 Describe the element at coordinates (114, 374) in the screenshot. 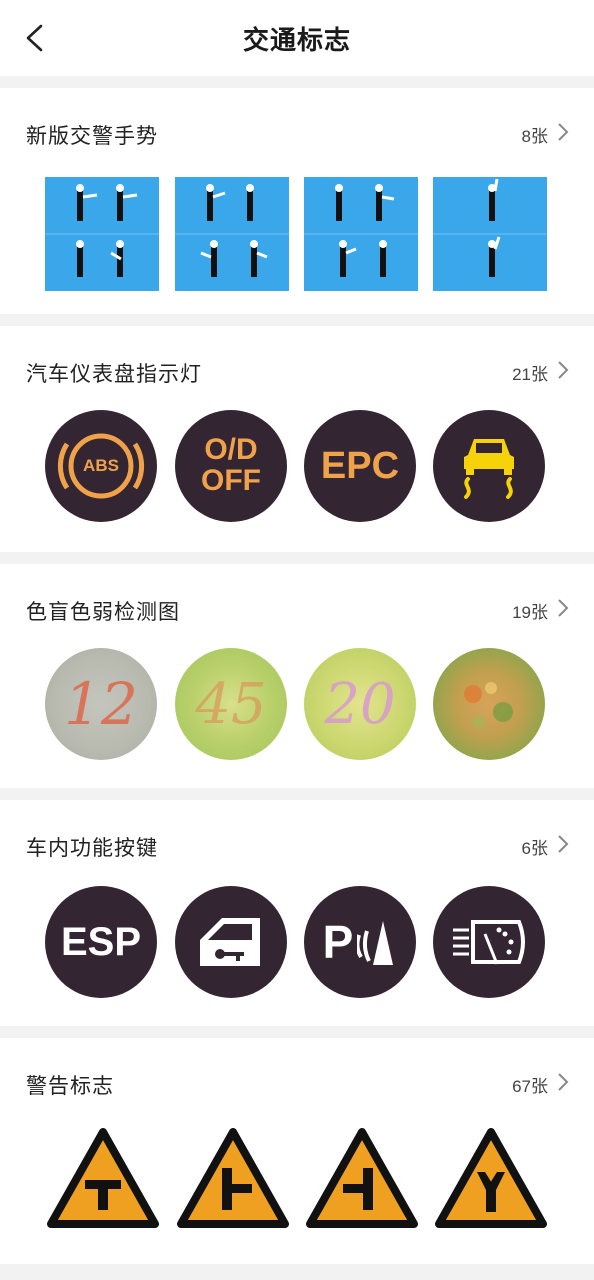

I see `section-title: 汽车仪表盘指示灯` at that location.